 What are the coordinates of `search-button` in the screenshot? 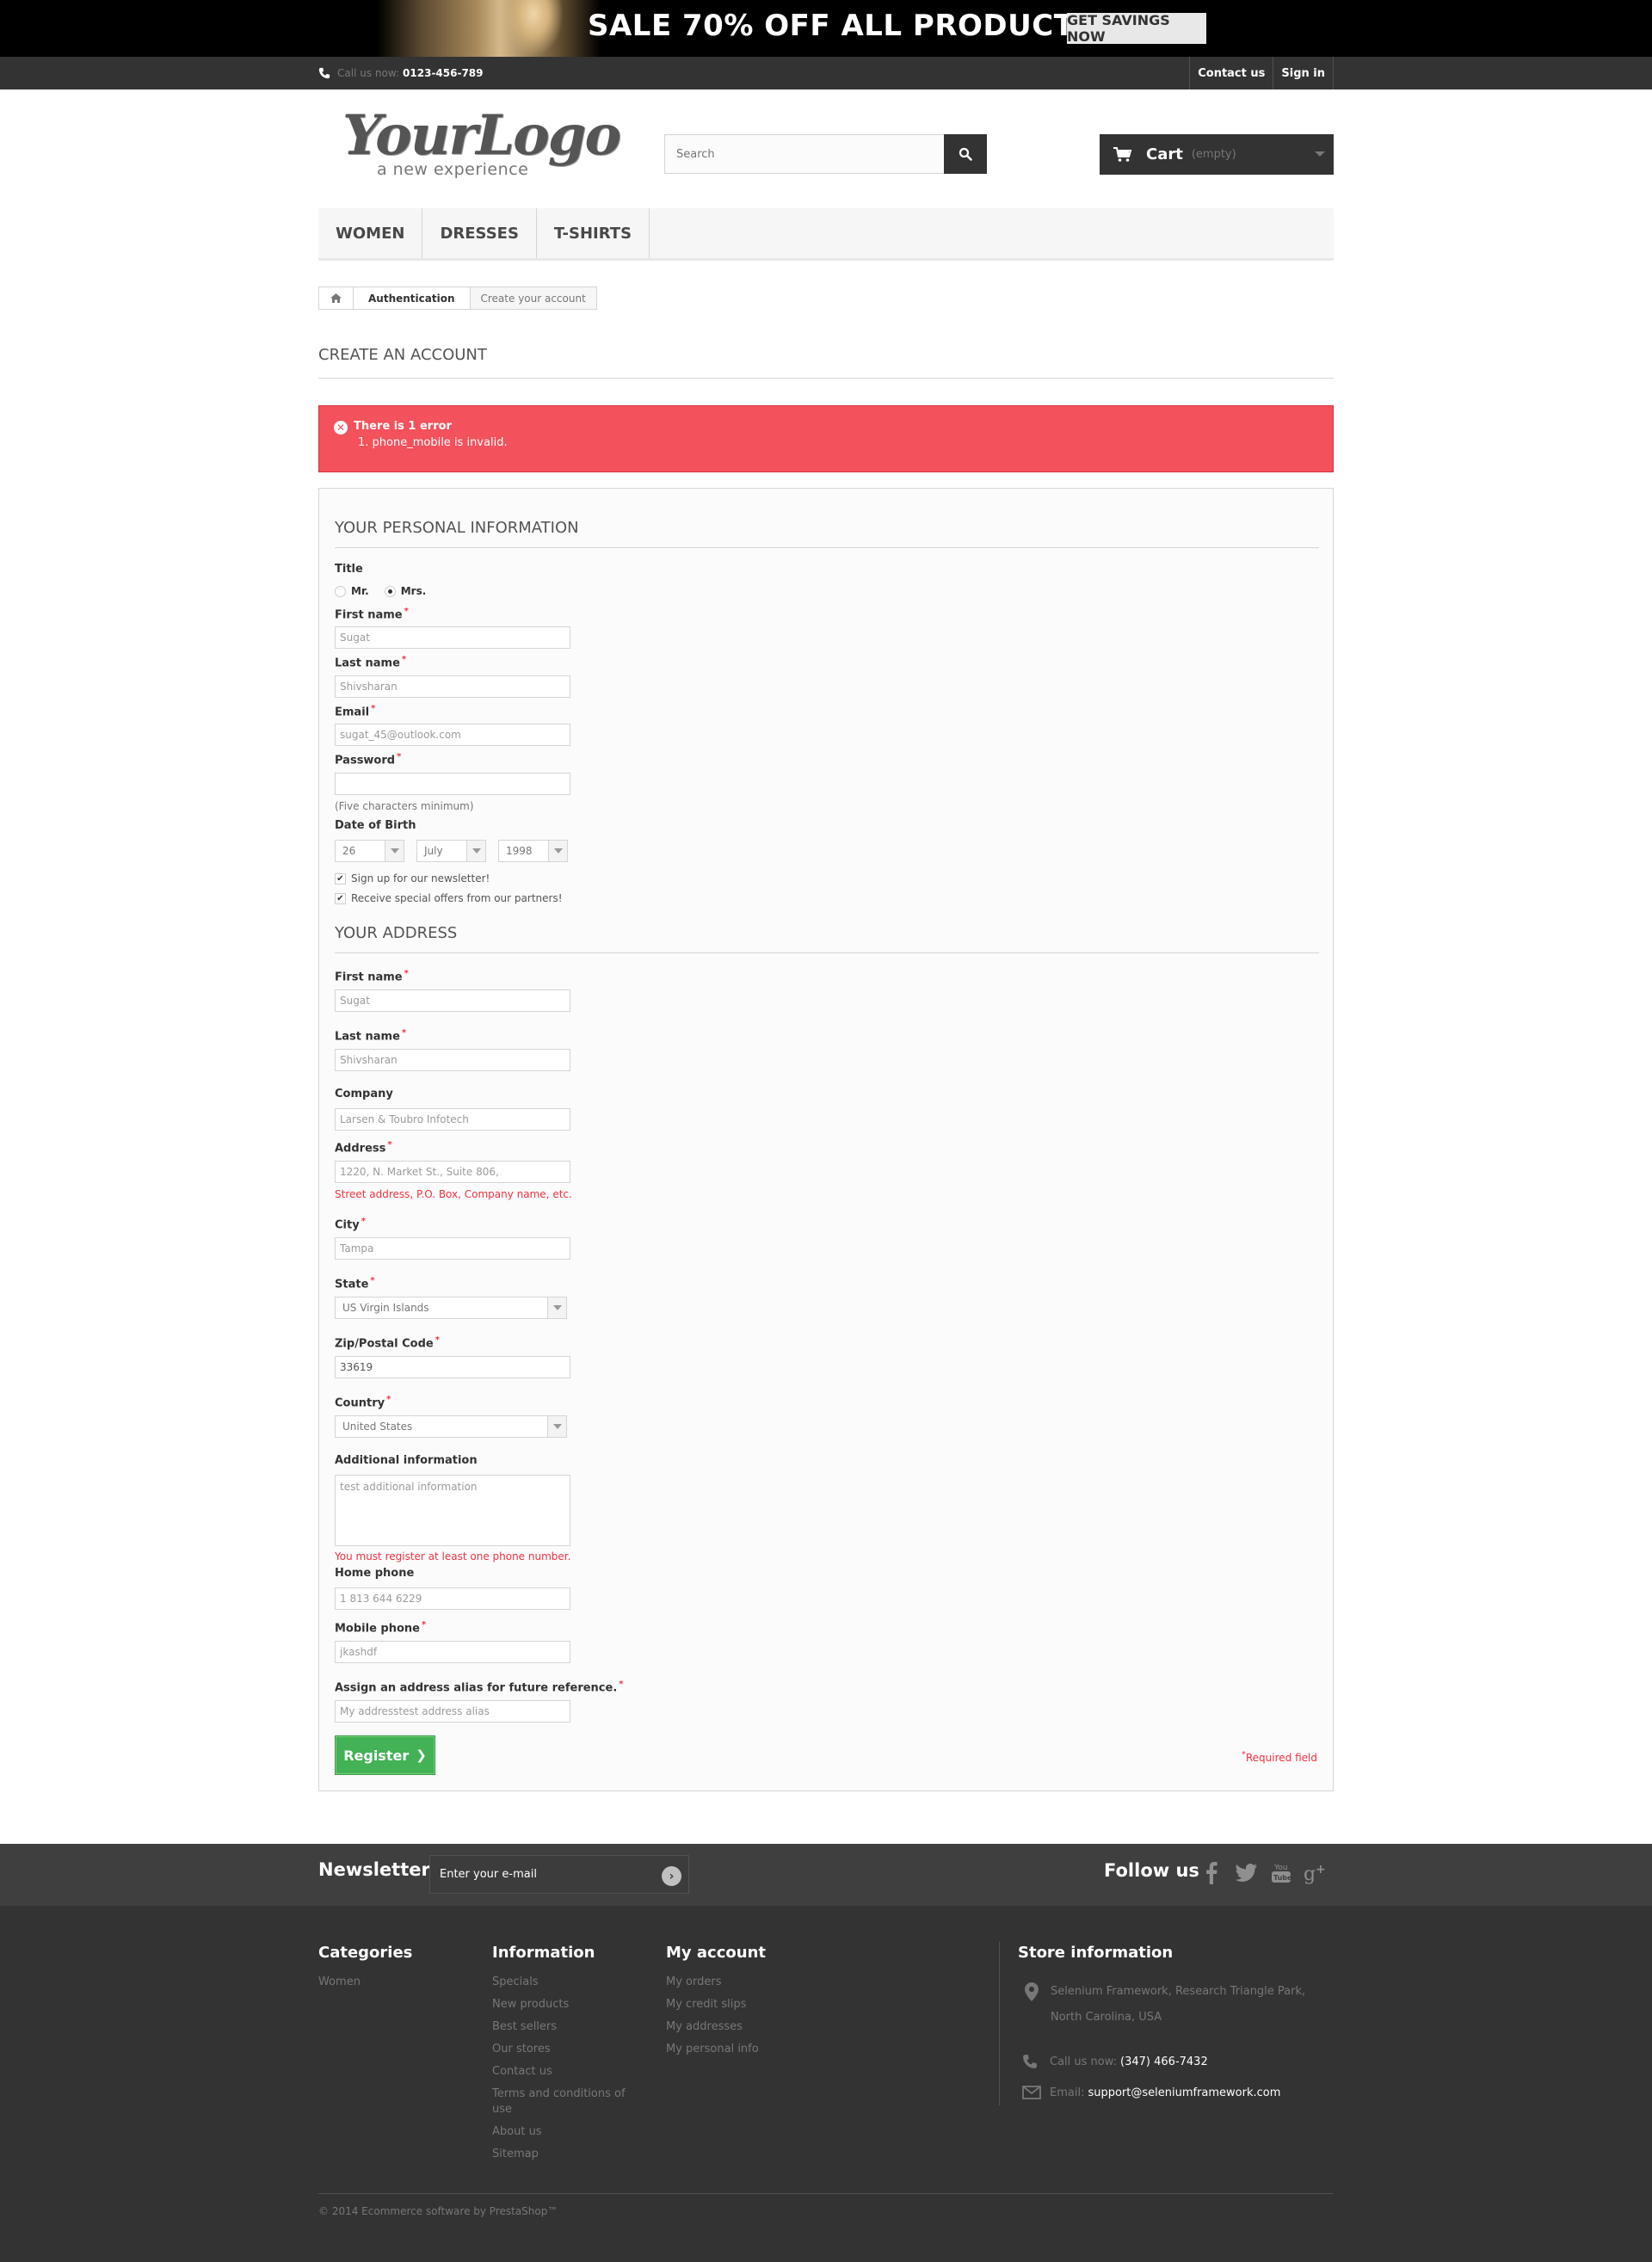 It's located at (965, 154).